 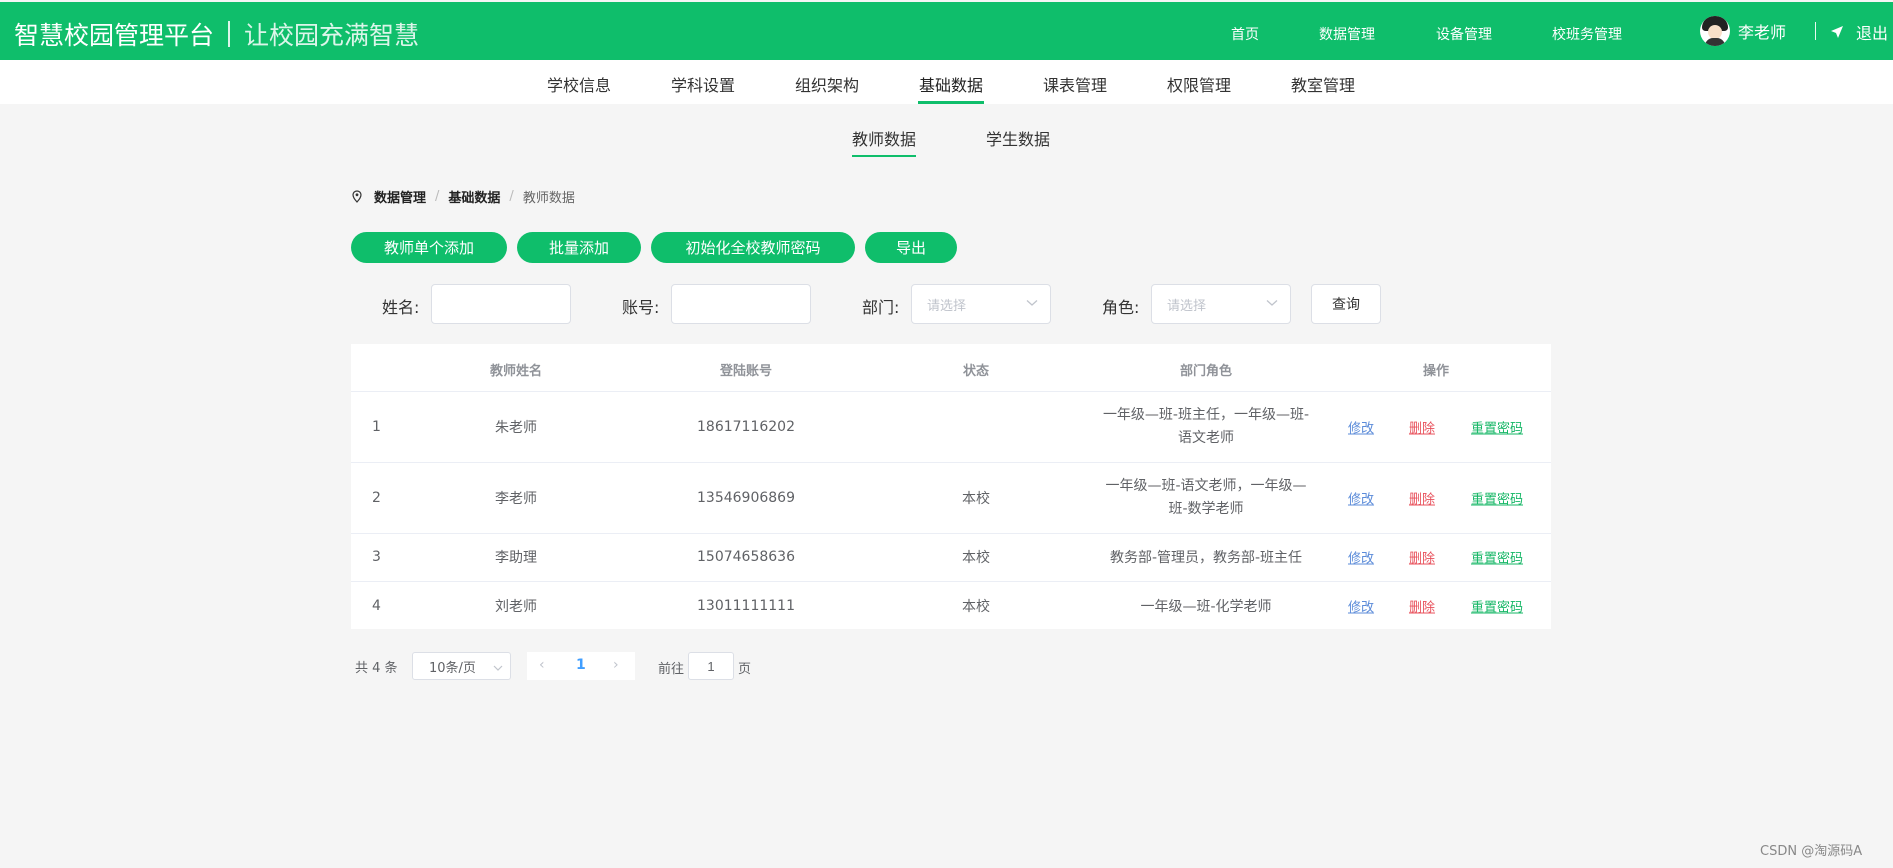 What do you see at coordinates (216, 34) in the screenshot?
I see `brand: 智慧校园管理平台 让校园充满智慧` at bounding box center [216, 34].